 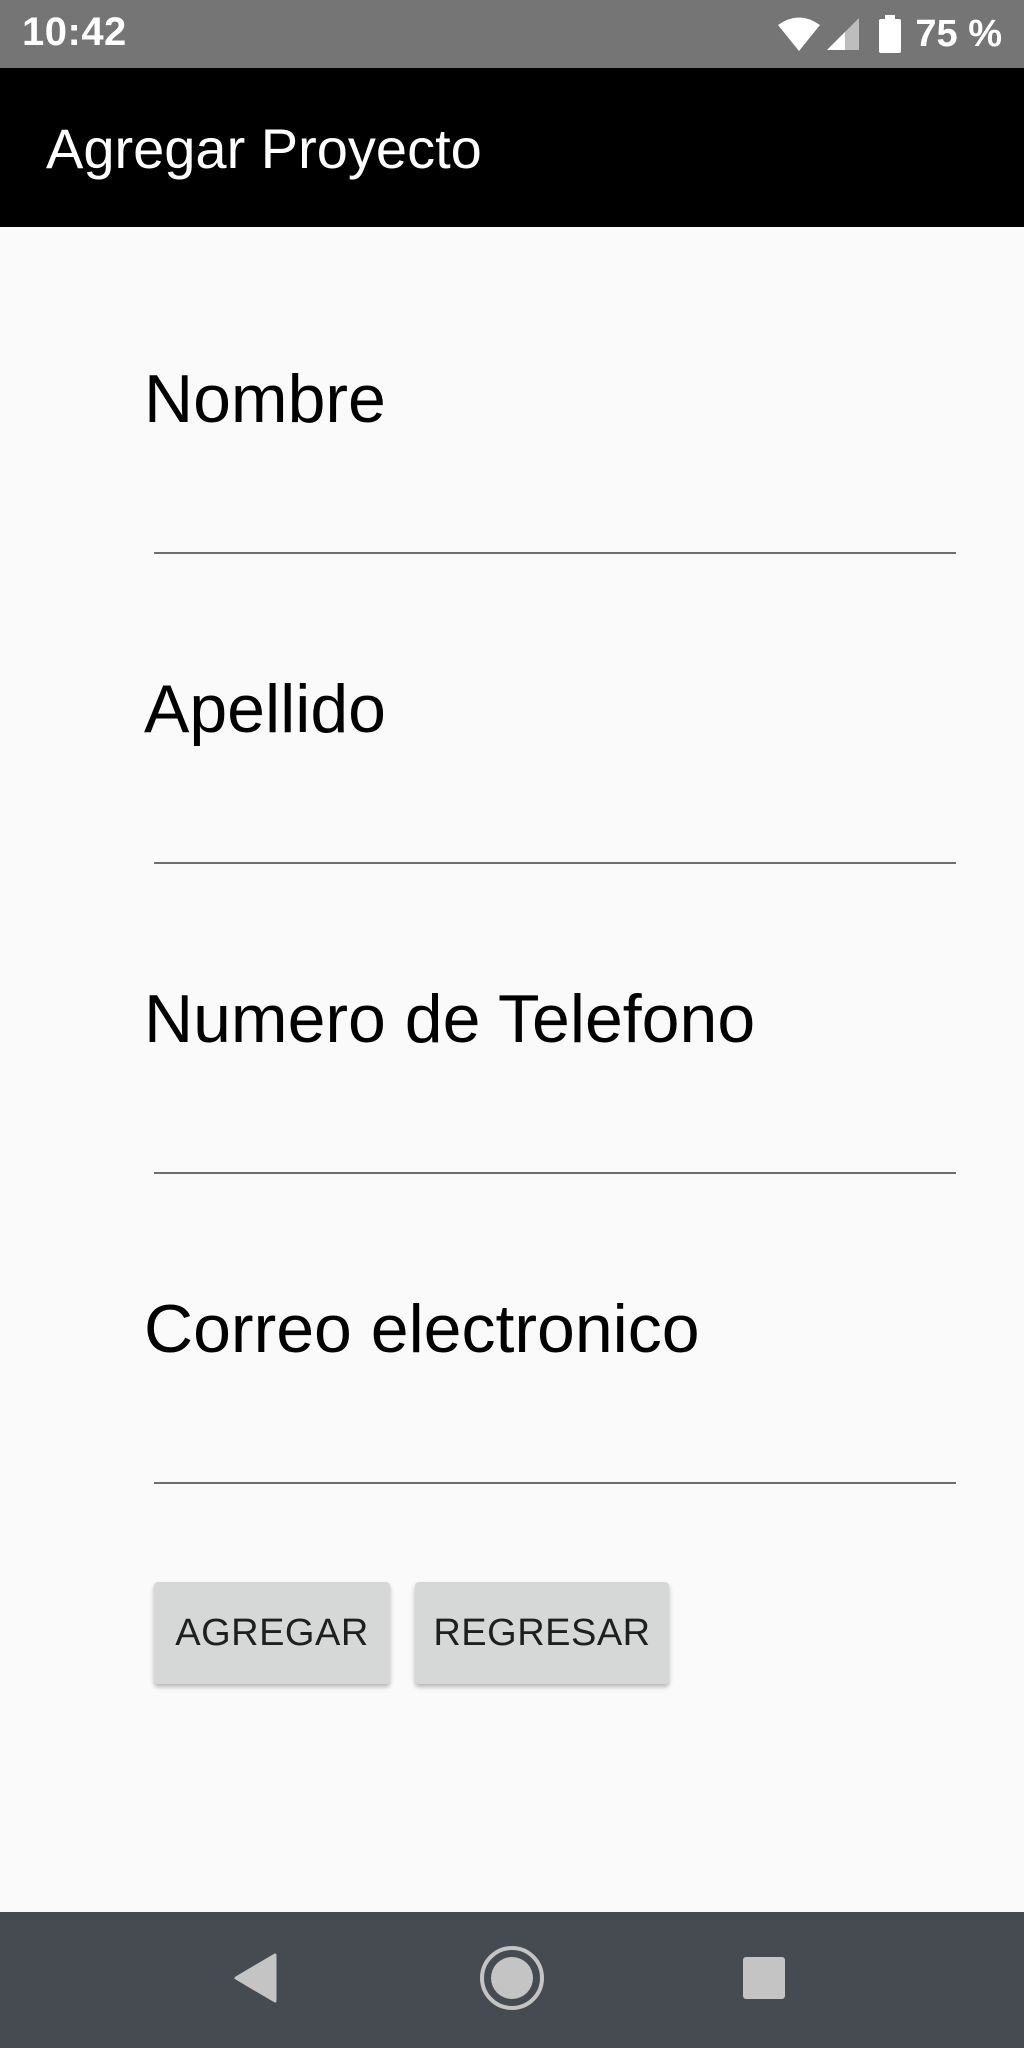 I want to click on signal-icon, so click(x=843, y=34).